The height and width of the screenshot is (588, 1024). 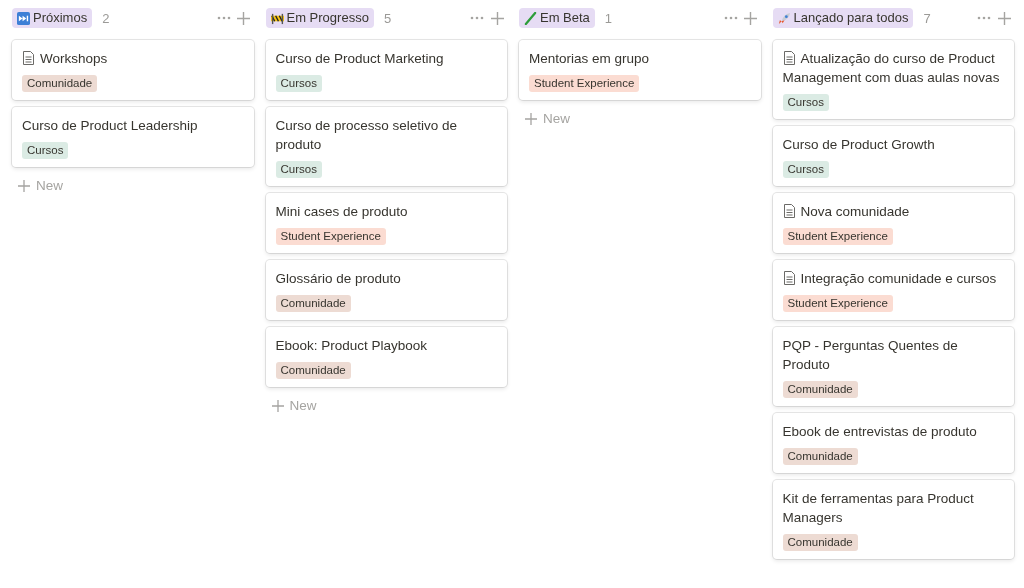 I want to click on card-title: Curso de Product Marketing, so click(x=360, y=59).